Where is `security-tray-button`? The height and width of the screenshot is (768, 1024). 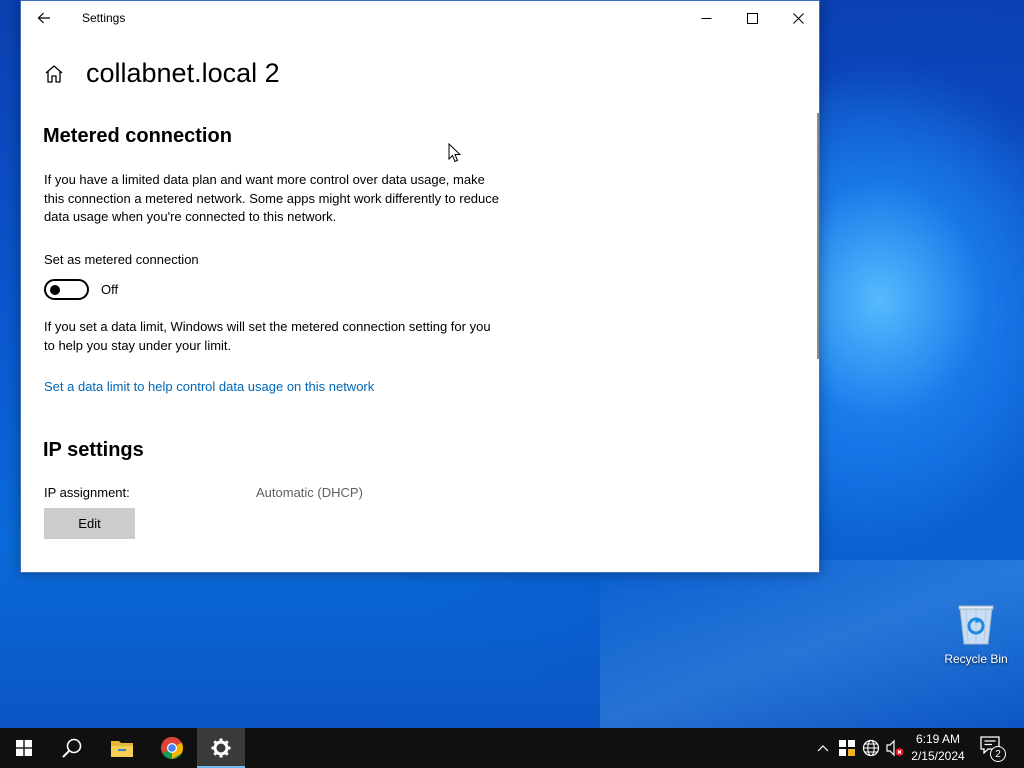 security-tray-button is located at coordinates (847, 748).